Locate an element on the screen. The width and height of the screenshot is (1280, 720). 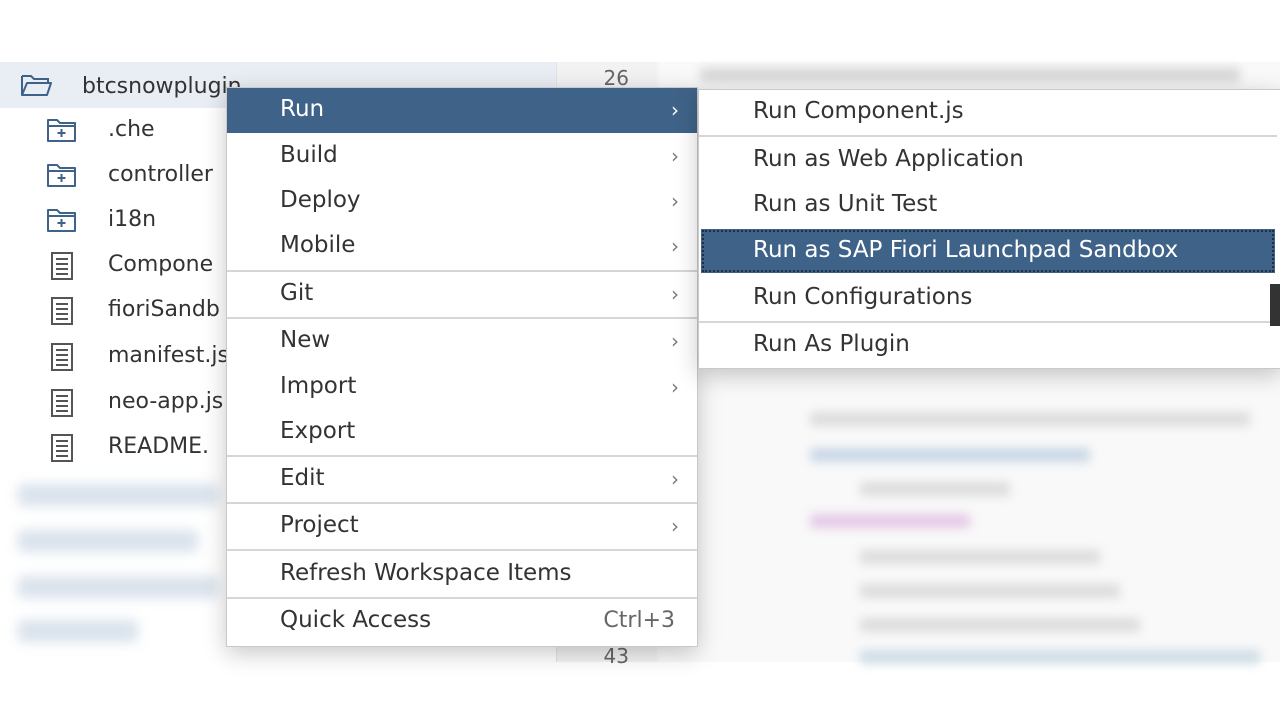
menu-item-import: Import › is located at coordinates (462, 387).